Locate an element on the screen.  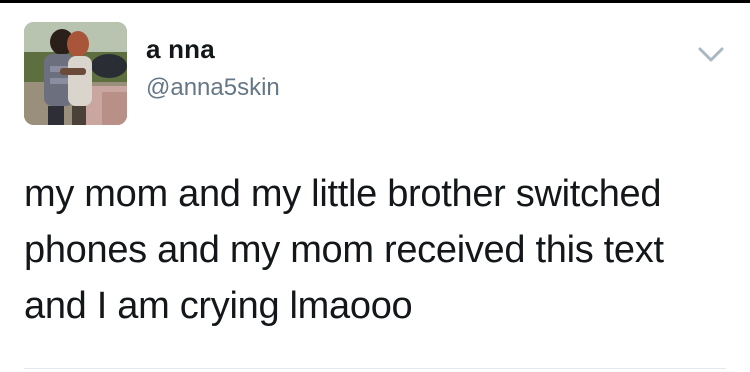
tweet-text-line: phones and my mom received this text is located at coordinates (344, 250).